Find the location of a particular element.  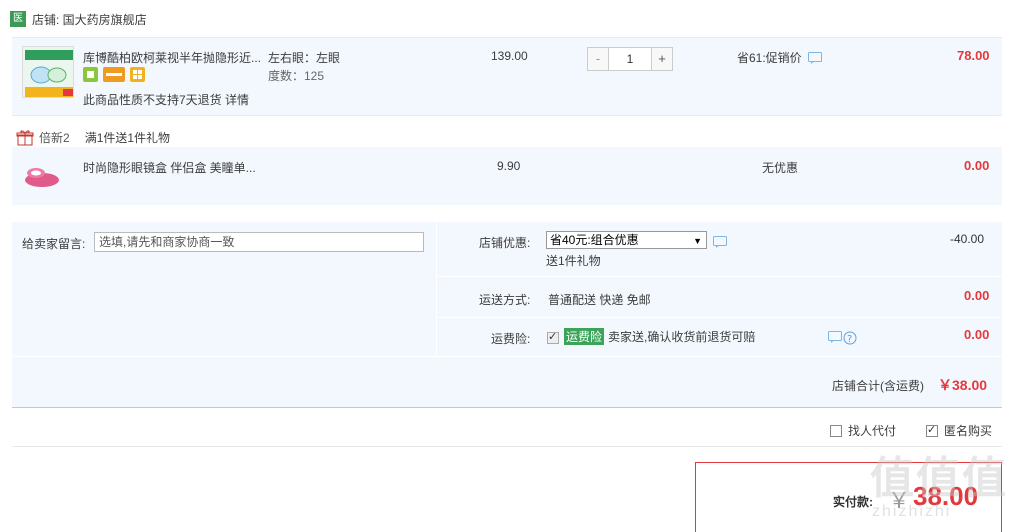

watermark: 值值值 is located at coordinates (939, 478).